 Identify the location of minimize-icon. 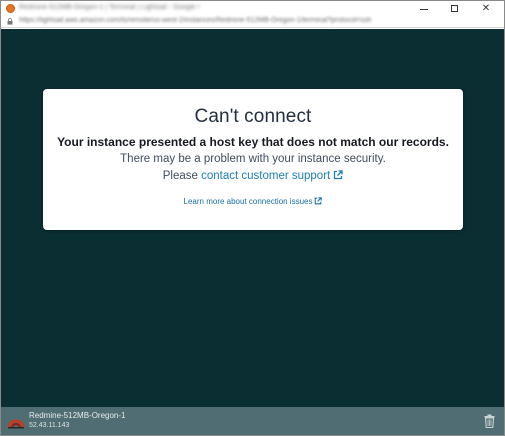
(424, 9).